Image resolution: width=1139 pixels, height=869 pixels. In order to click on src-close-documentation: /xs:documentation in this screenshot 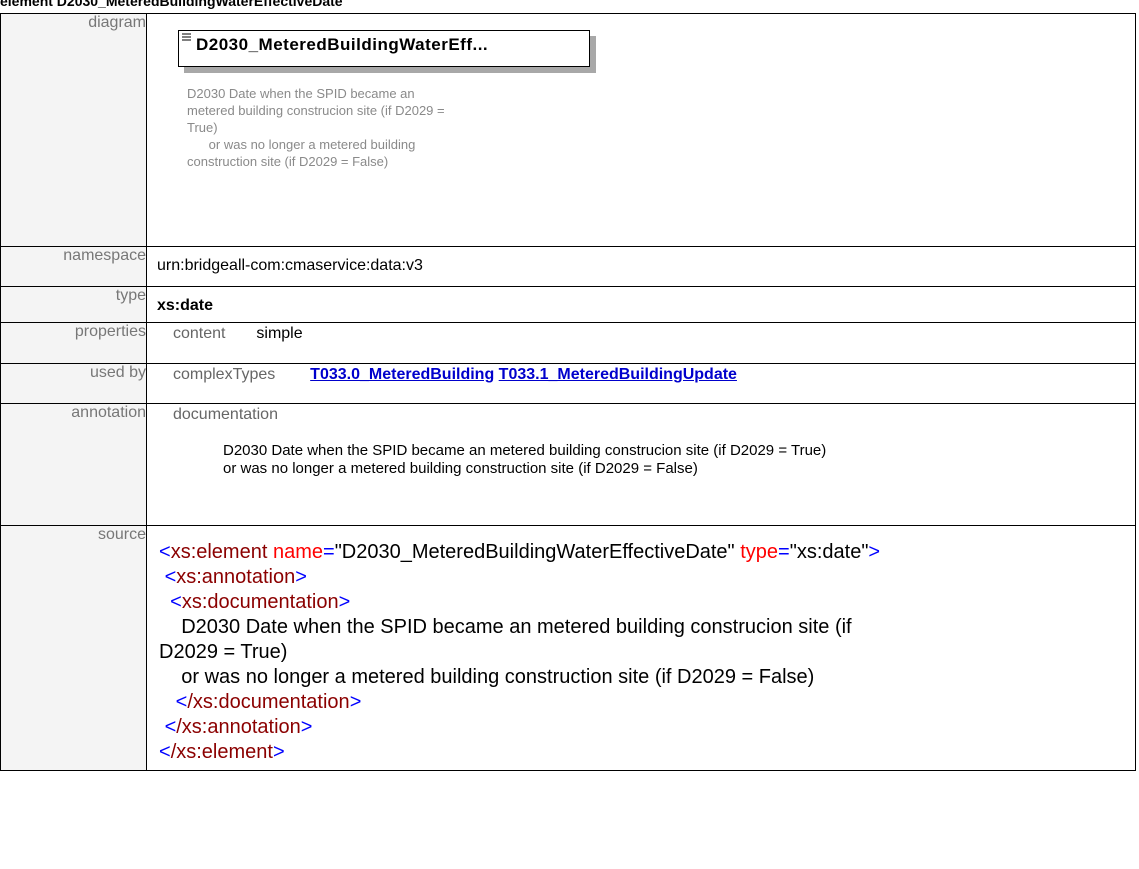, I will do `click(268, 702)`.